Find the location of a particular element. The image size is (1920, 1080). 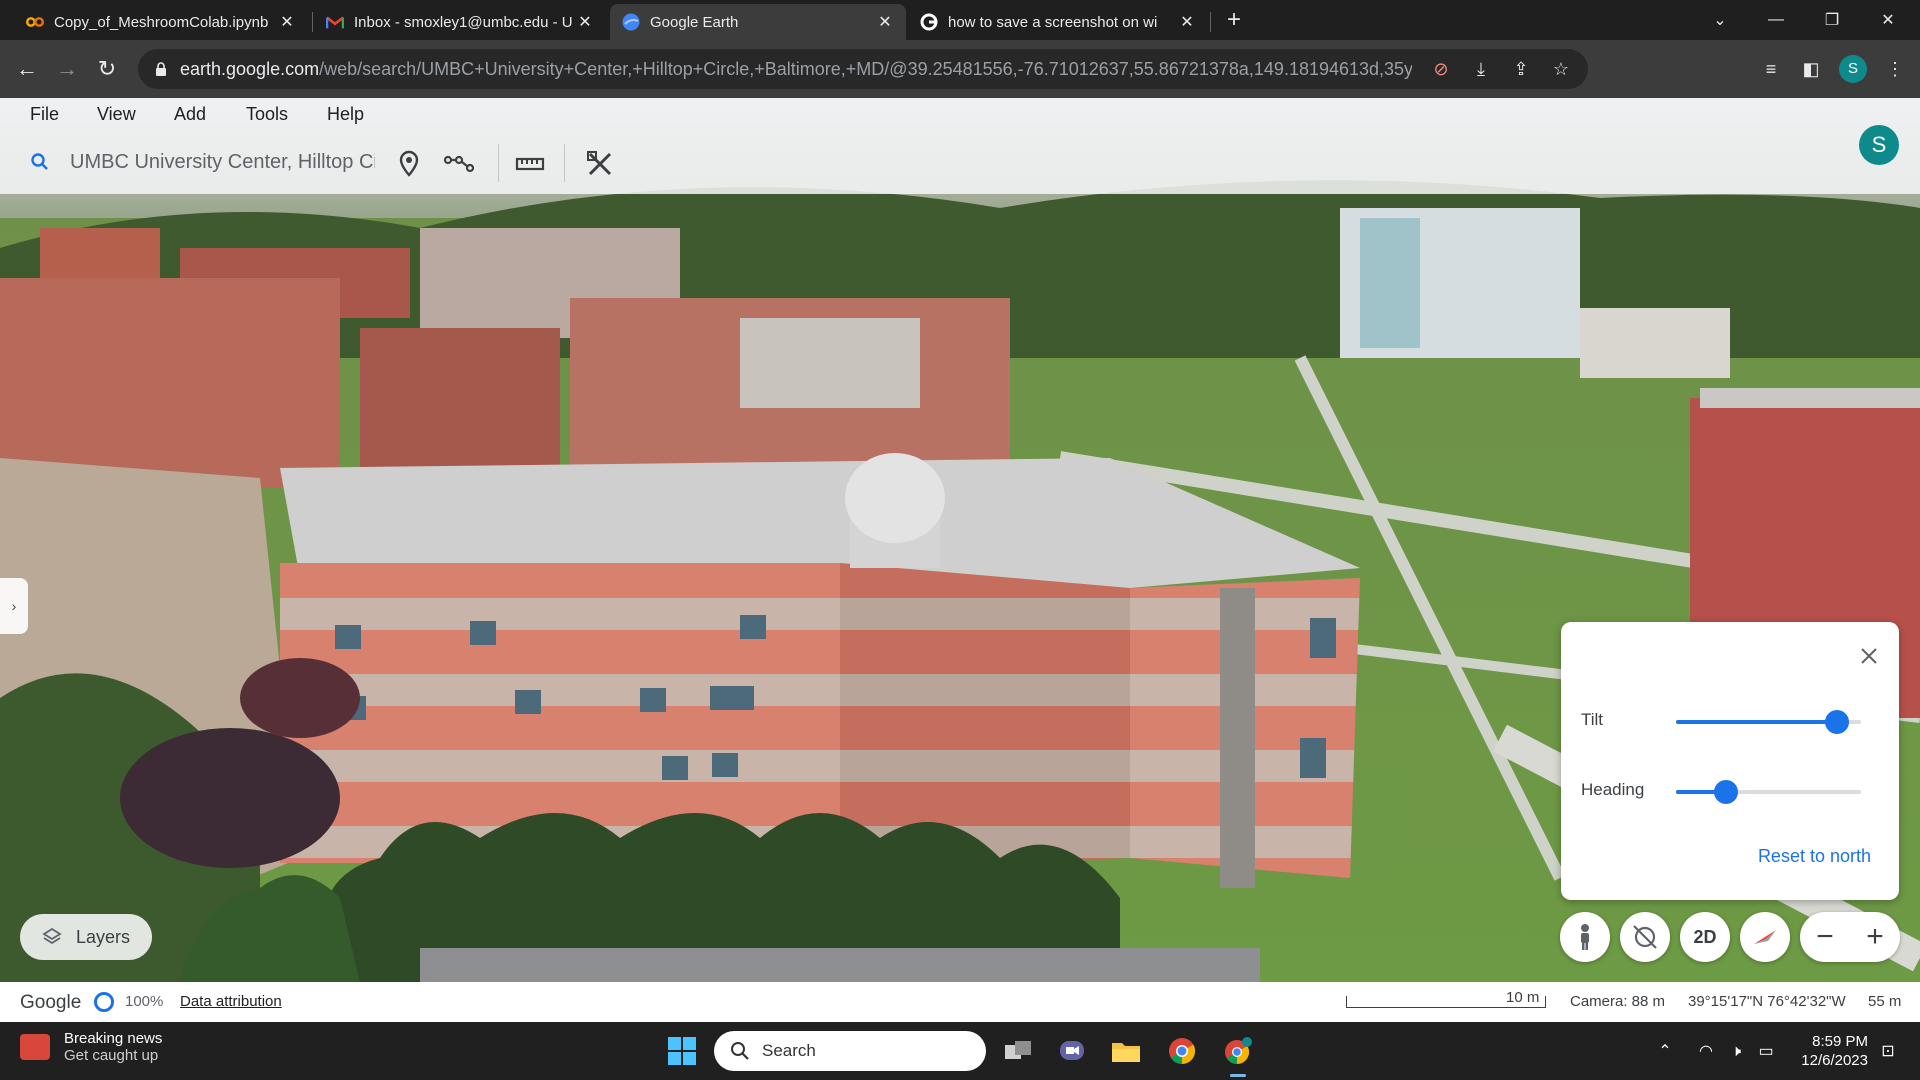

layers-icon is located at coordinates (52, 936).